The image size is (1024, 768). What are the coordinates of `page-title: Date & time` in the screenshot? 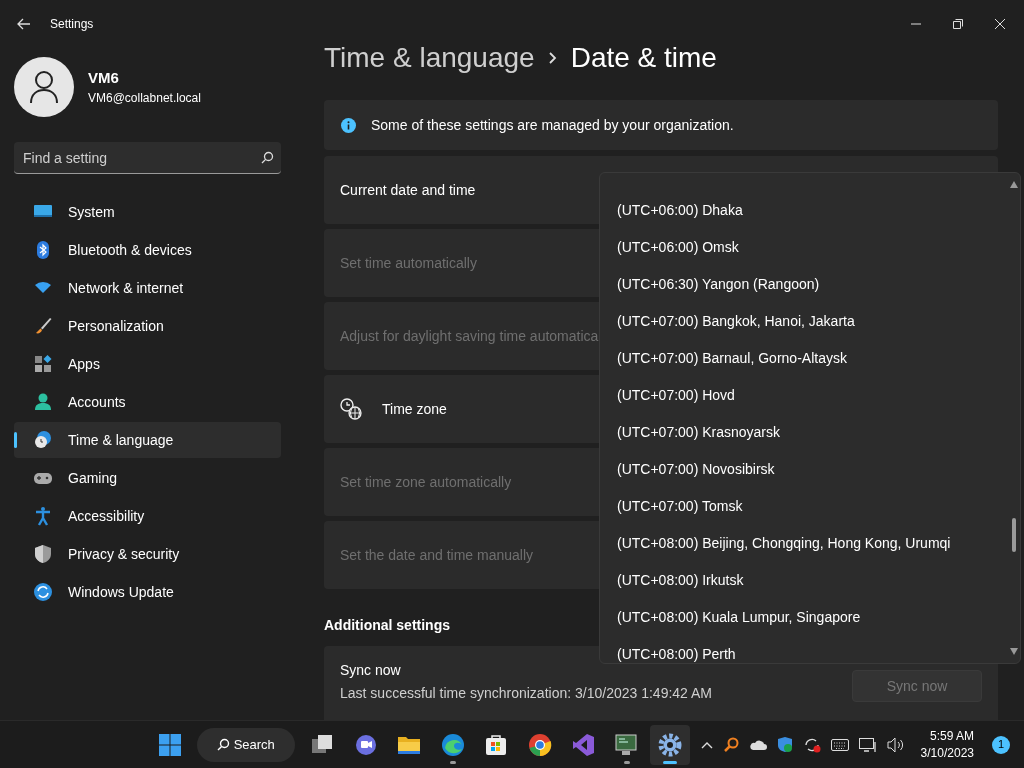 It's located at (643, 58).